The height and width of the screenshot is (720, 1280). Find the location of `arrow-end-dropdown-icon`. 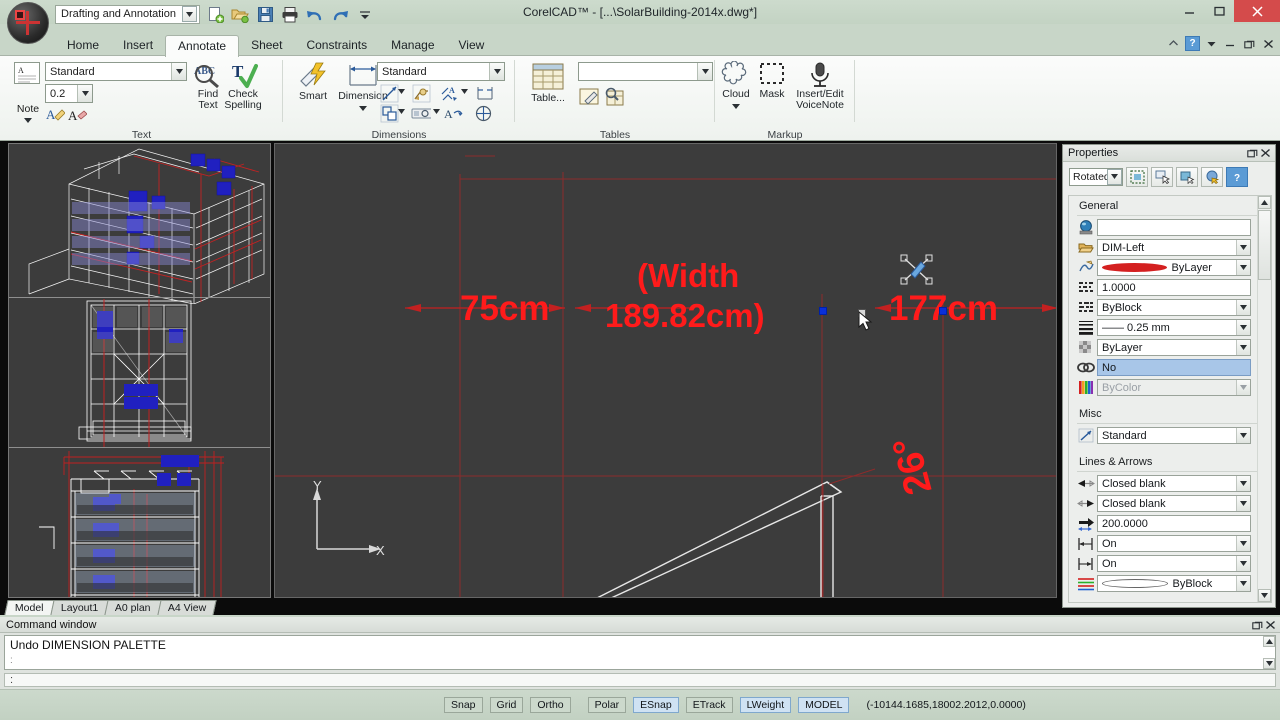

arrow-end-dropdown-icon is located at coordinates (1243, 503).